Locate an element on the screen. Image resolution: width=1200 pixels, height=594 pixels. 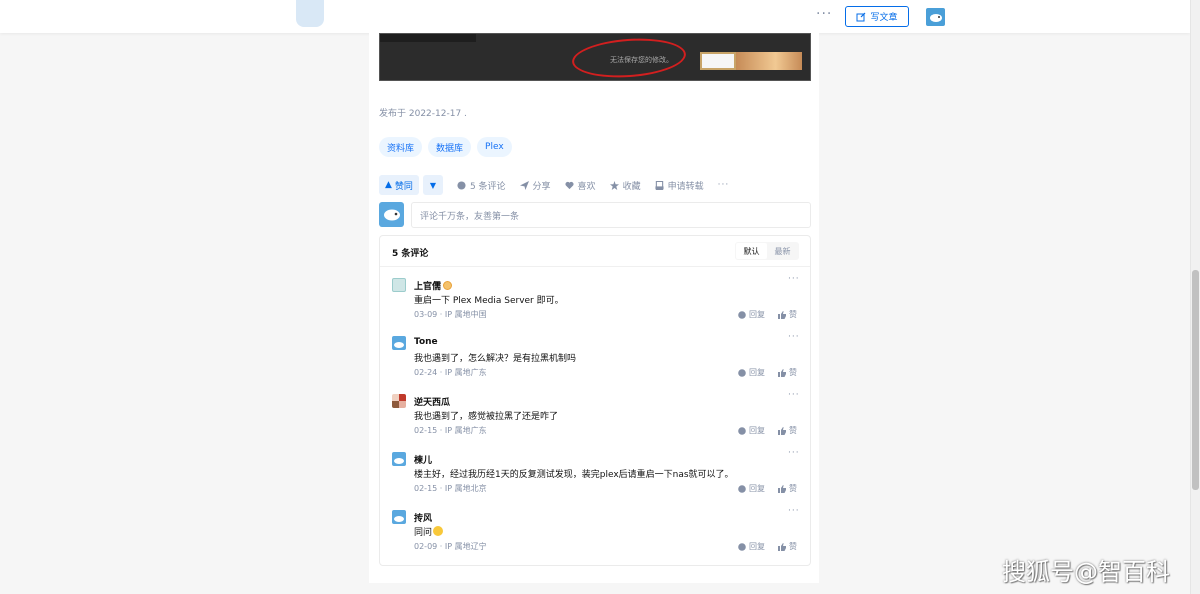
comment-author-name: 上官儒 is located at coordinates (428, 287).